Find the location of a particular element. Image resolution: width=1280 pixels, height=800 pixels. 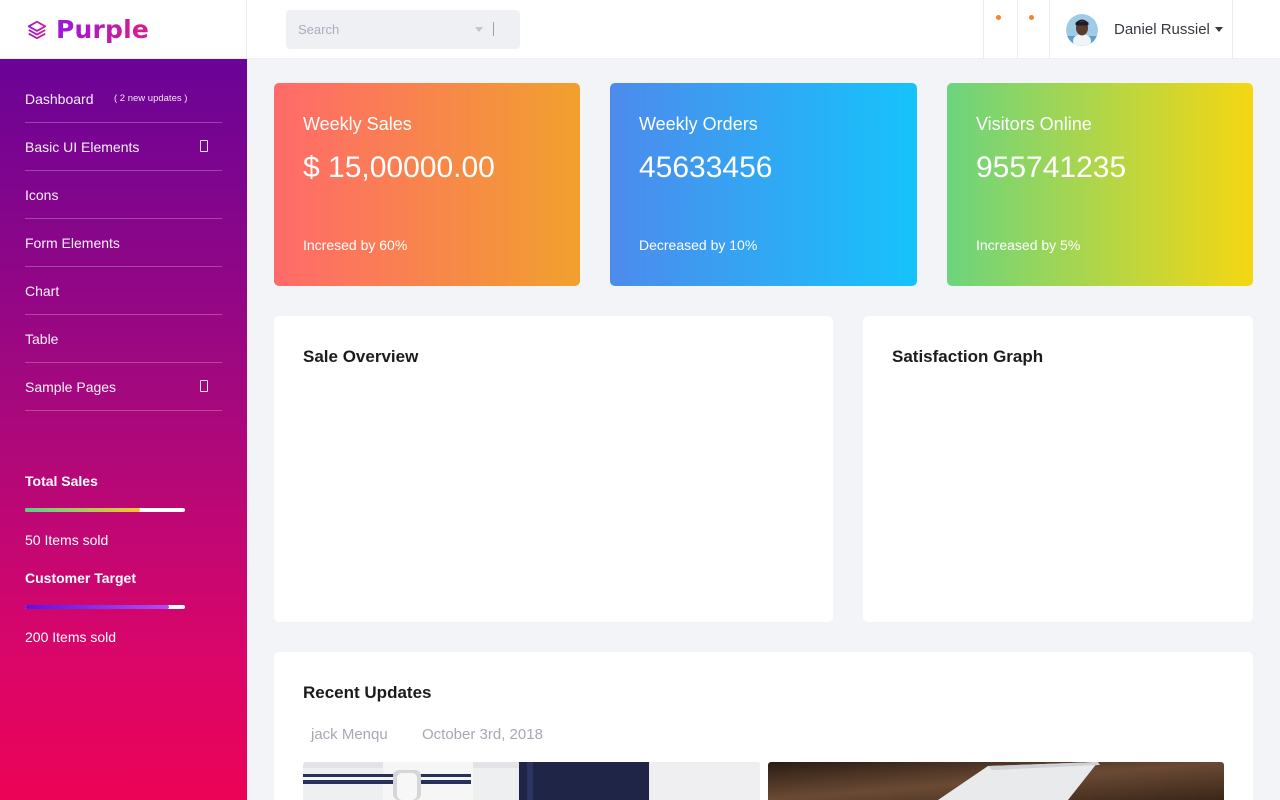

brand-name: Purple is located at coordinates (103, 29).